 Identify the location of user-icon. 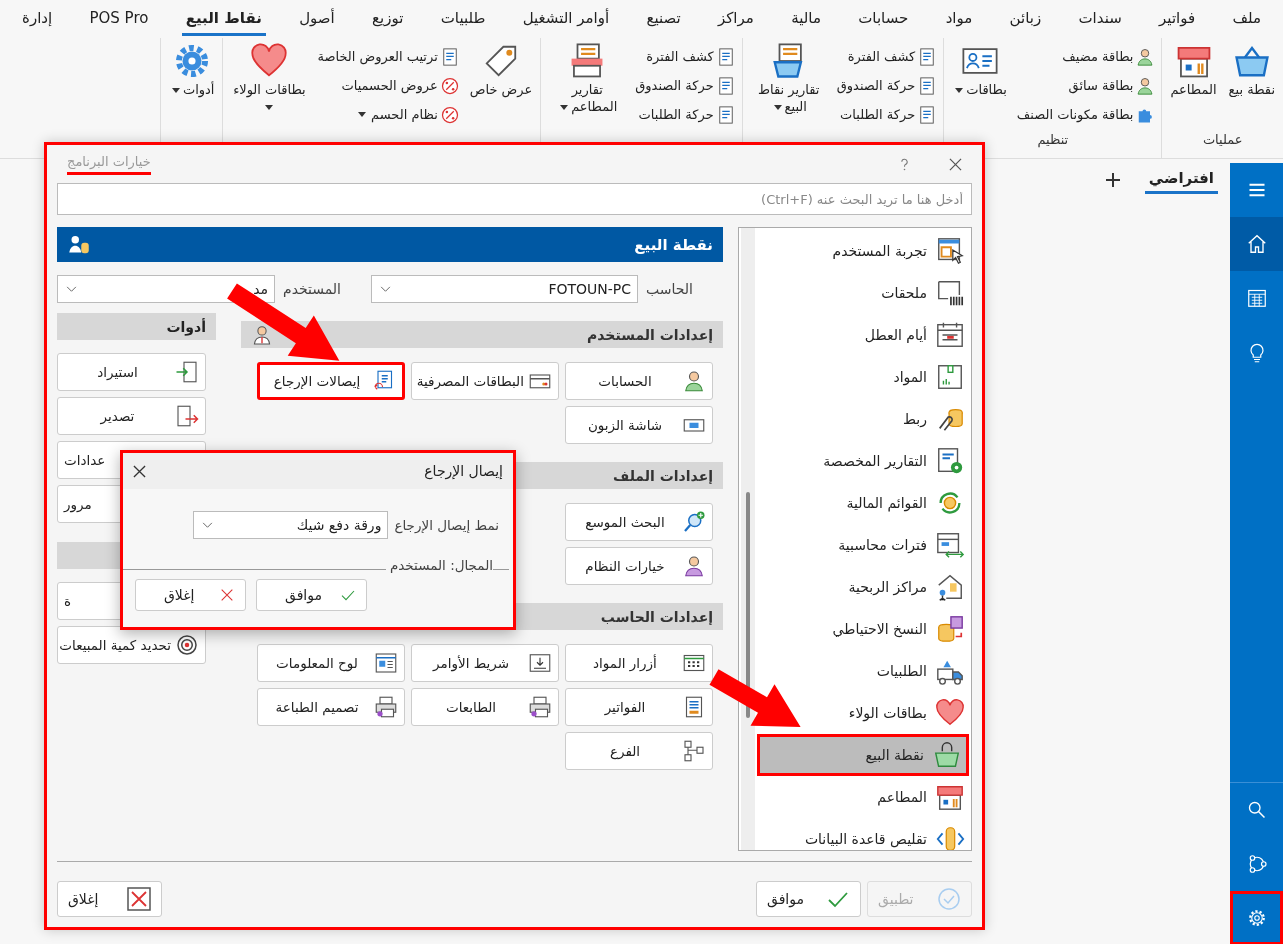
(262, 334).